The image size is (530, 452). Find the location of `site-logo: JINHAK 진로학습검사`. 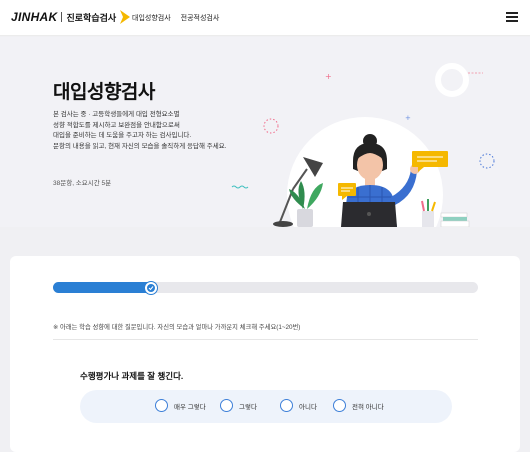

site-logo: JINHAK 진로학습검사 is located at coordinates (71, 17).